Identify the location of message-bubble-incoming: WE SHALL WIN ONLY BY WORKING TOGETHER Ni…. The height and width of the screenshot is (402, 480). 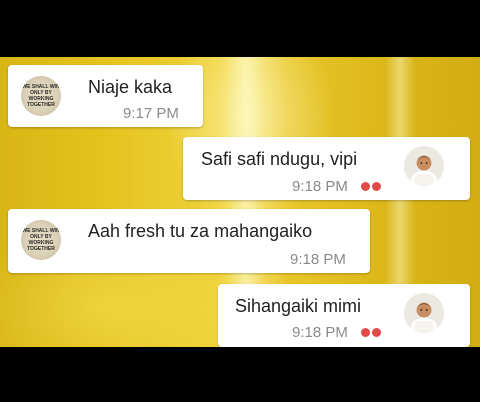
(105, 96).